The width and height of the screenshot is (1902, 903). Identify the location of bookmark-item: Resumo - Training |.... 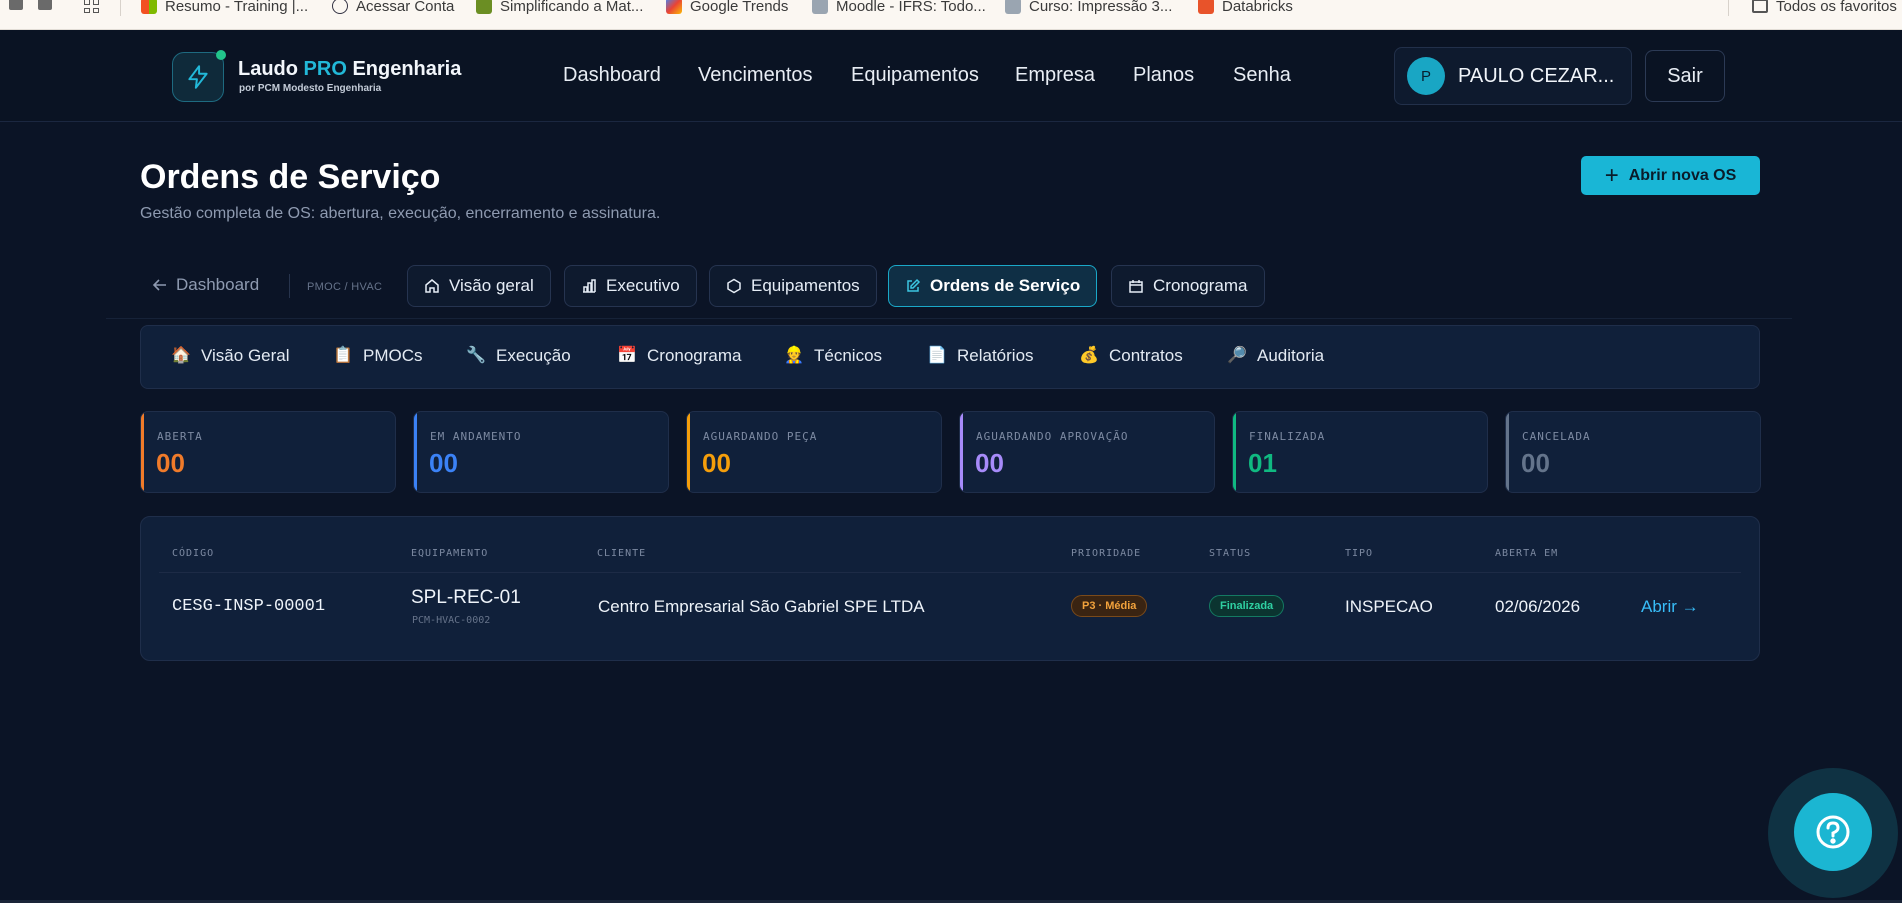
(224, 7).